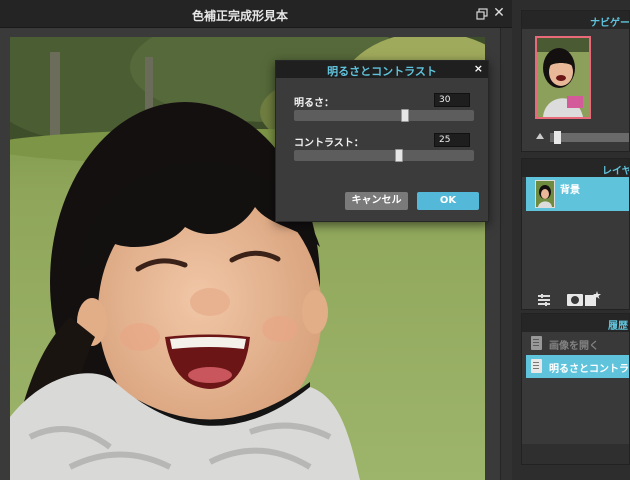 Image resolution: width=630 pixels, height=480 pixels. Describe the element at coordinates (575, 323) in the screenshot. I see `history-panel-header: 履歴` at that location.